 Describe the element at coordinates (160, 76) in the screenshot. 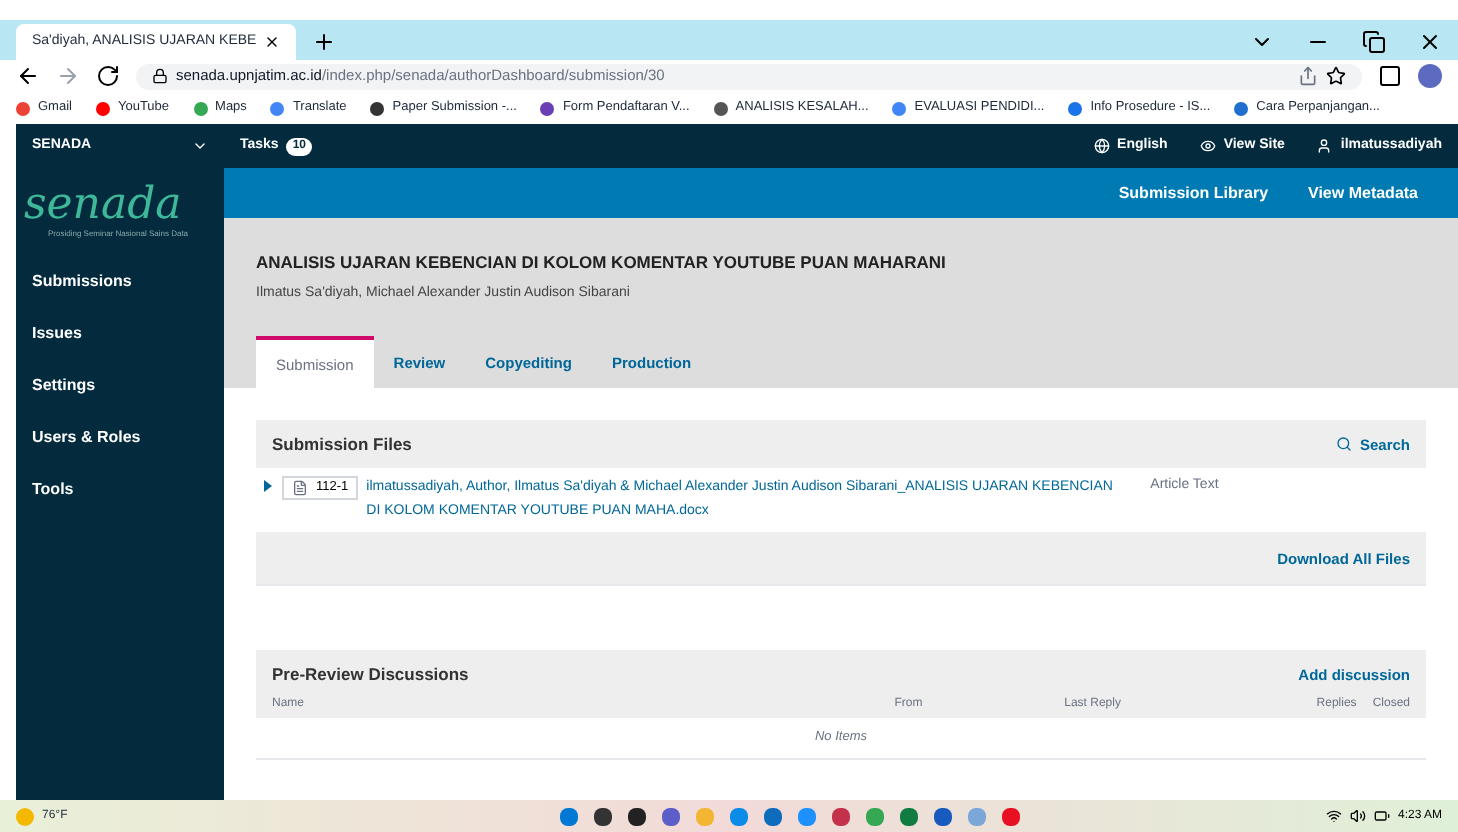

I see `lock-icon` at that location.